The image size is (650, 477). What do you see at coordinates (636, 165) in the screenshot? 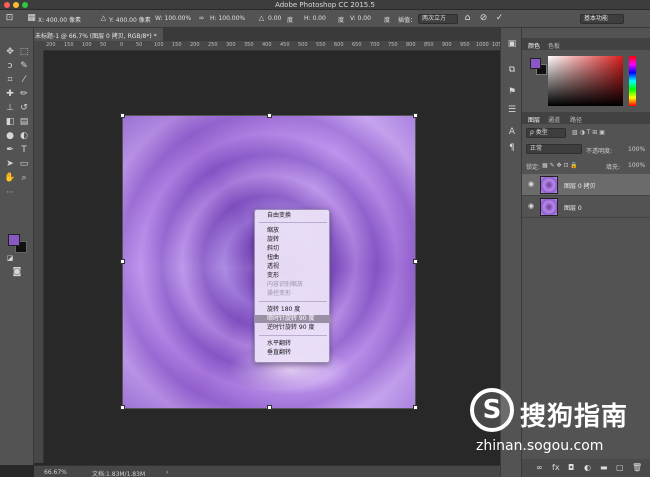
I see `fill-value: 100%` at bounding box center [636, 165].